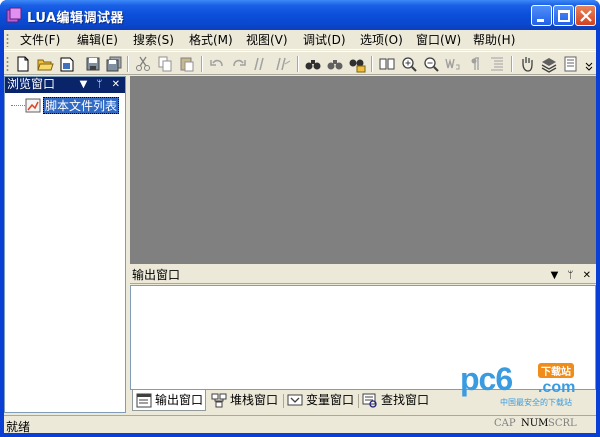  I want to click on cut-icon, so click(143, 63).